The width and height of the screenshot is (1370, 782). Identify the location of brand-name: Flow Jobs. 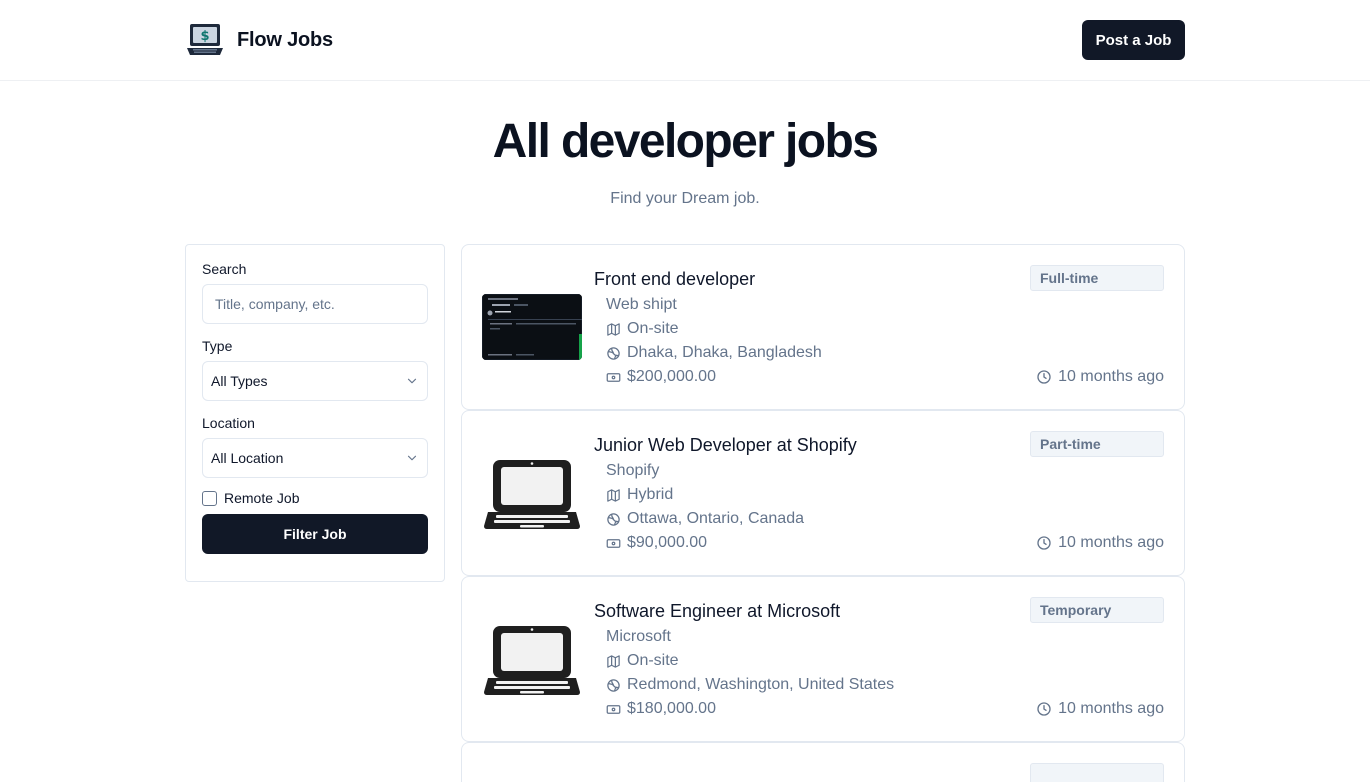
(285, 39).